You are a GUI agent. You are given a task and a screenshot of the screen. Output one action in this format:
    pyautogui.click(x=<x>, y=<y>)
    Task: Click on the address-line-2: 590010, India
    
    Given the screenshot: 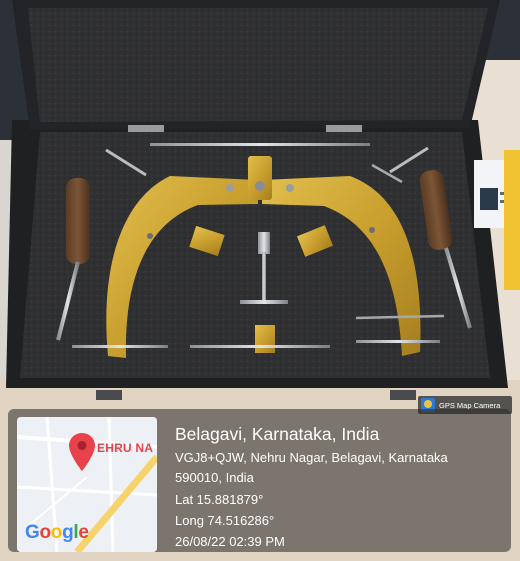 What is the action you would take?
    pyautogui.click(x=214, y=477)
    